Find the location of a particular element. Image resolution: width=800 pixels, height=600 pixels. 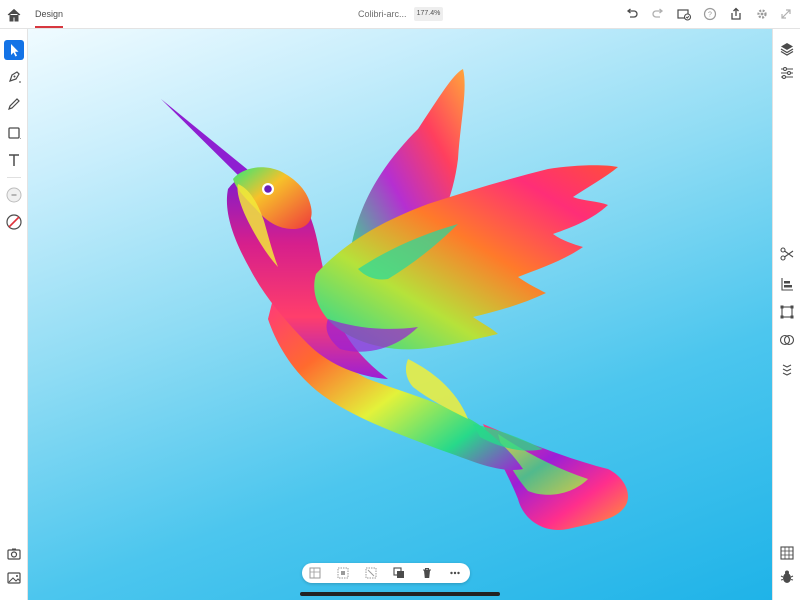

transform-icon is located at coordinates (787, 312).